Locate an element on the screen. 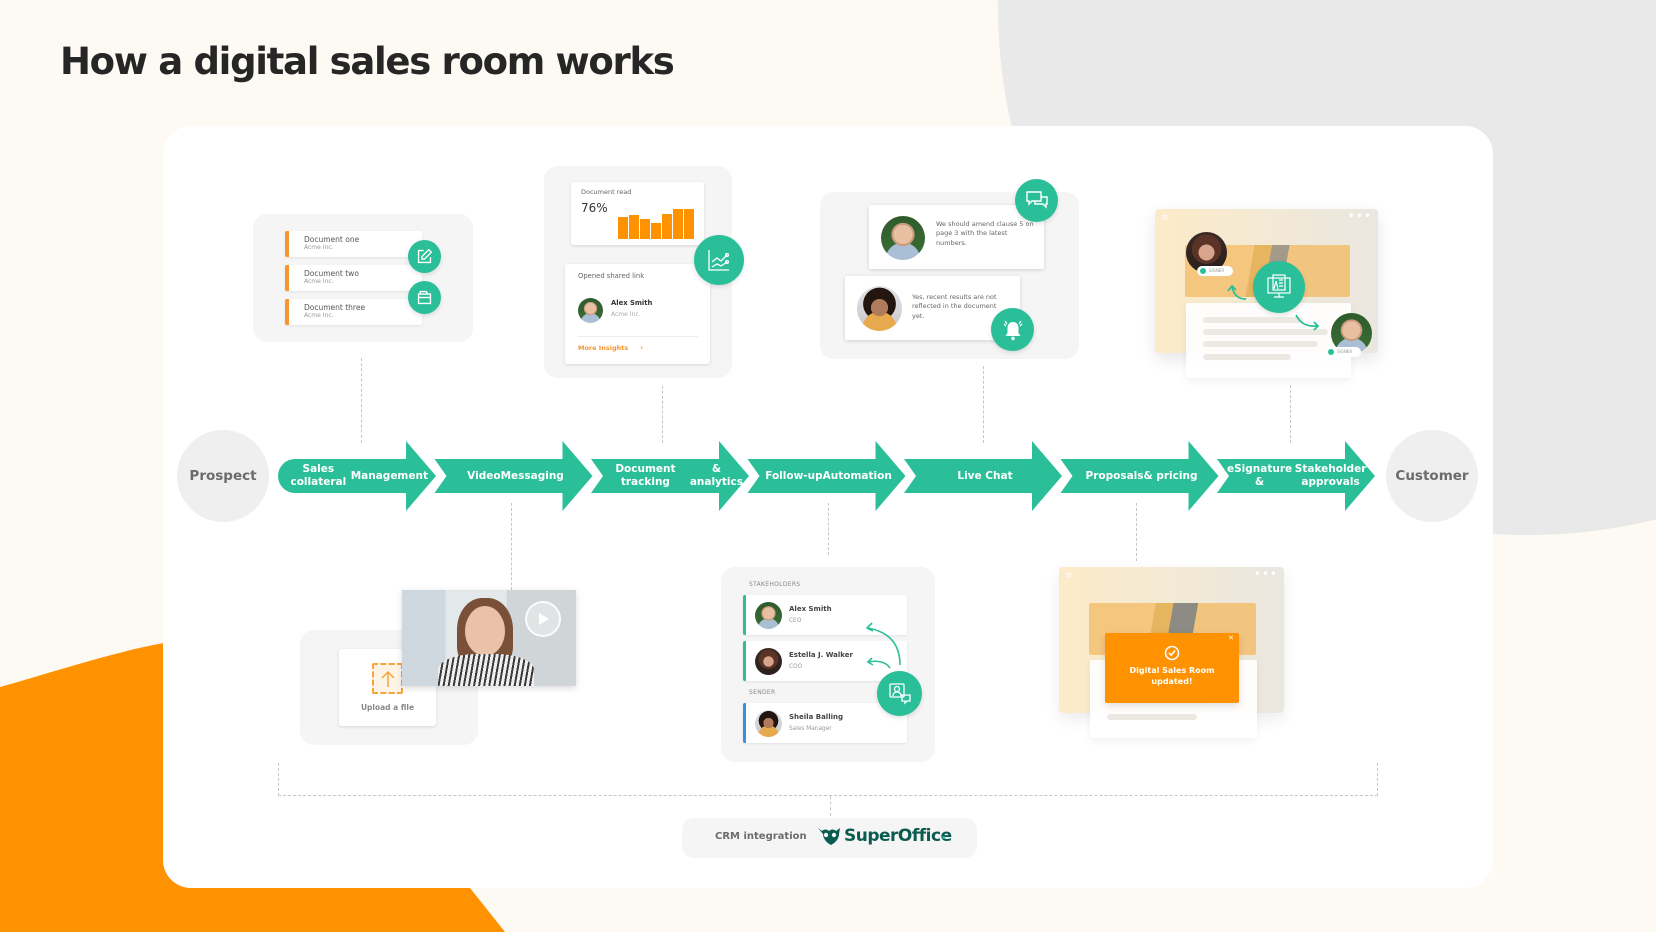 Image resolution: width=1656 pixels, height=932 pixels. document-item: Document one Acme Inc. is located at coordinates (353, 244).